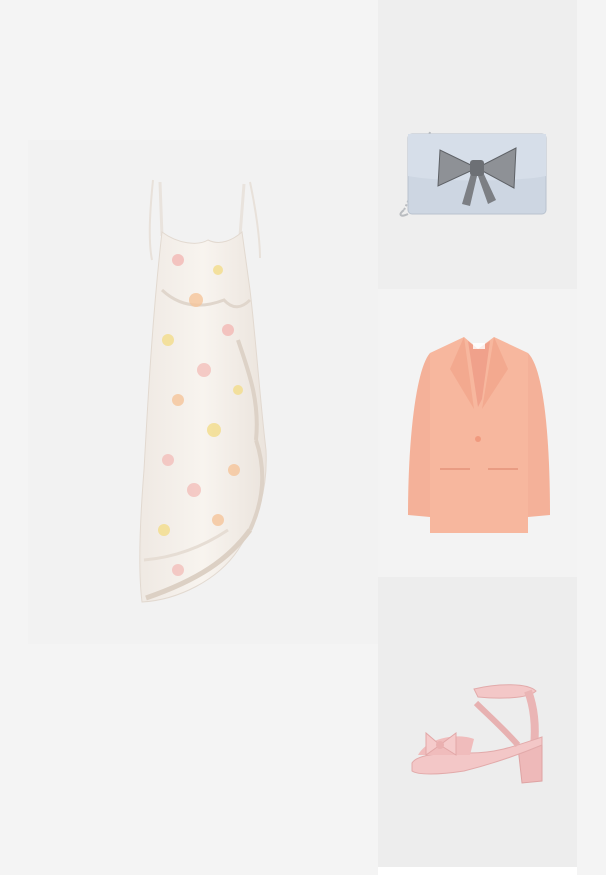 The image size is (606, 875). What do you see at coordinates (591, 437) in the screenshot?
I see `background-right-edge` at bounding box center [591, 437].